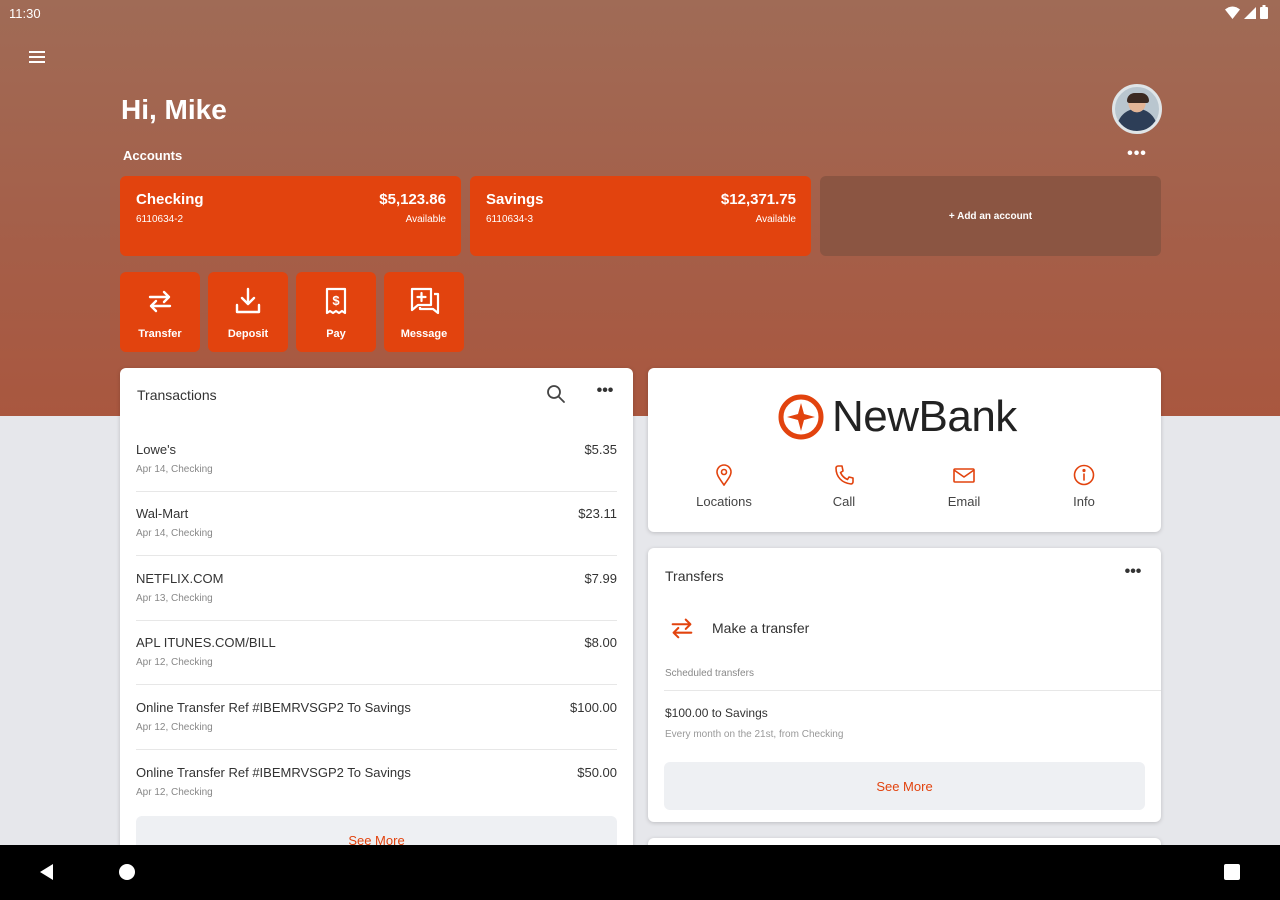 This screenshot has height=900, width=1280. Describe the element at coordinates (127, 872) in the screenshot. I see `home-button` at that location.